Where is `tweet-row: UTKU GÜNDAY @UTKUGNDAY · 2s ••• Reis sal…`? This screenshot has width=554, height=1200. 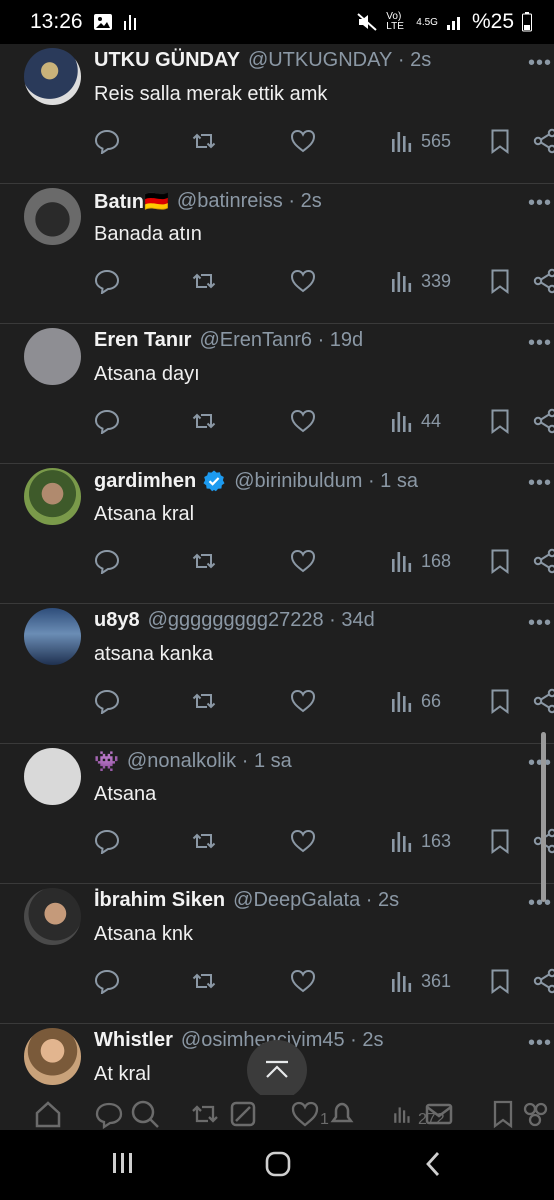
tweet-row: UTKU GÜNDAY @UTKUGNDAY · 2s ••• Reis sal… is located at coordinates (277, 114).